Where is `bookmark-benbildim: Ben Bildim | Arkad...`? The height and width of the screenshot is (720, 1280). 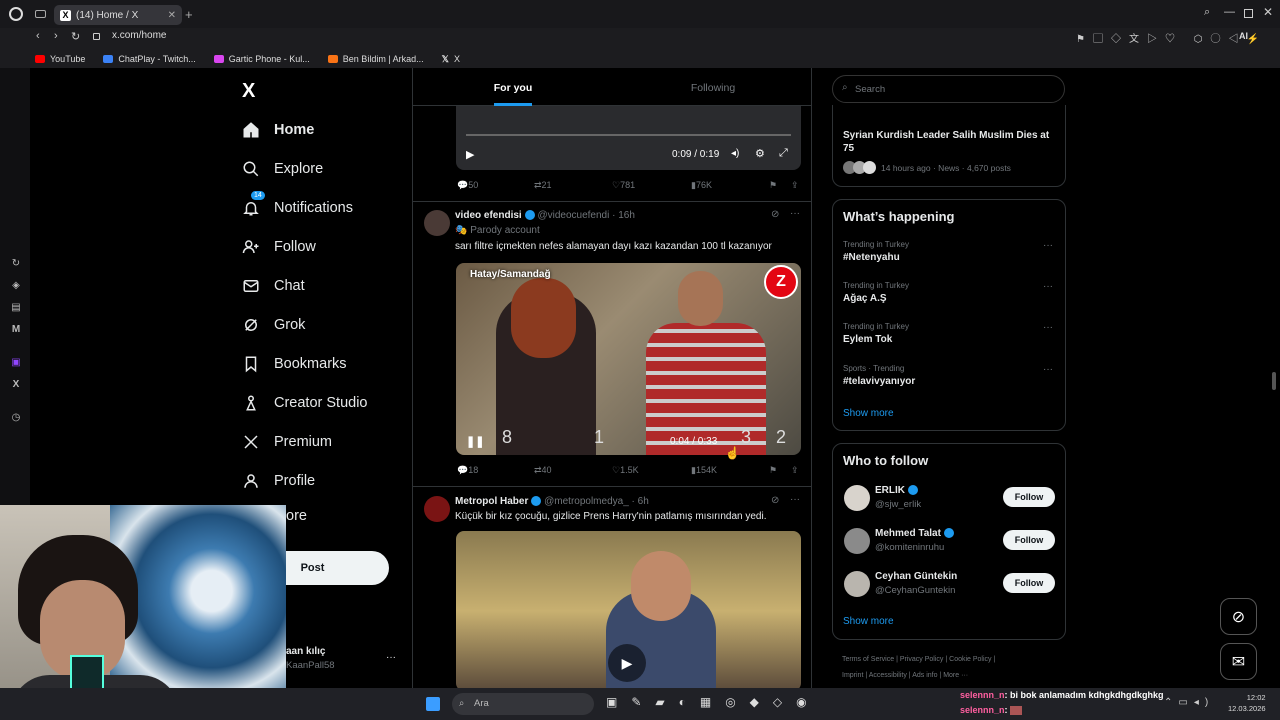
bookmark-benbildim: Ben Bildim | Arkad... is located at coordinates (375, 59).